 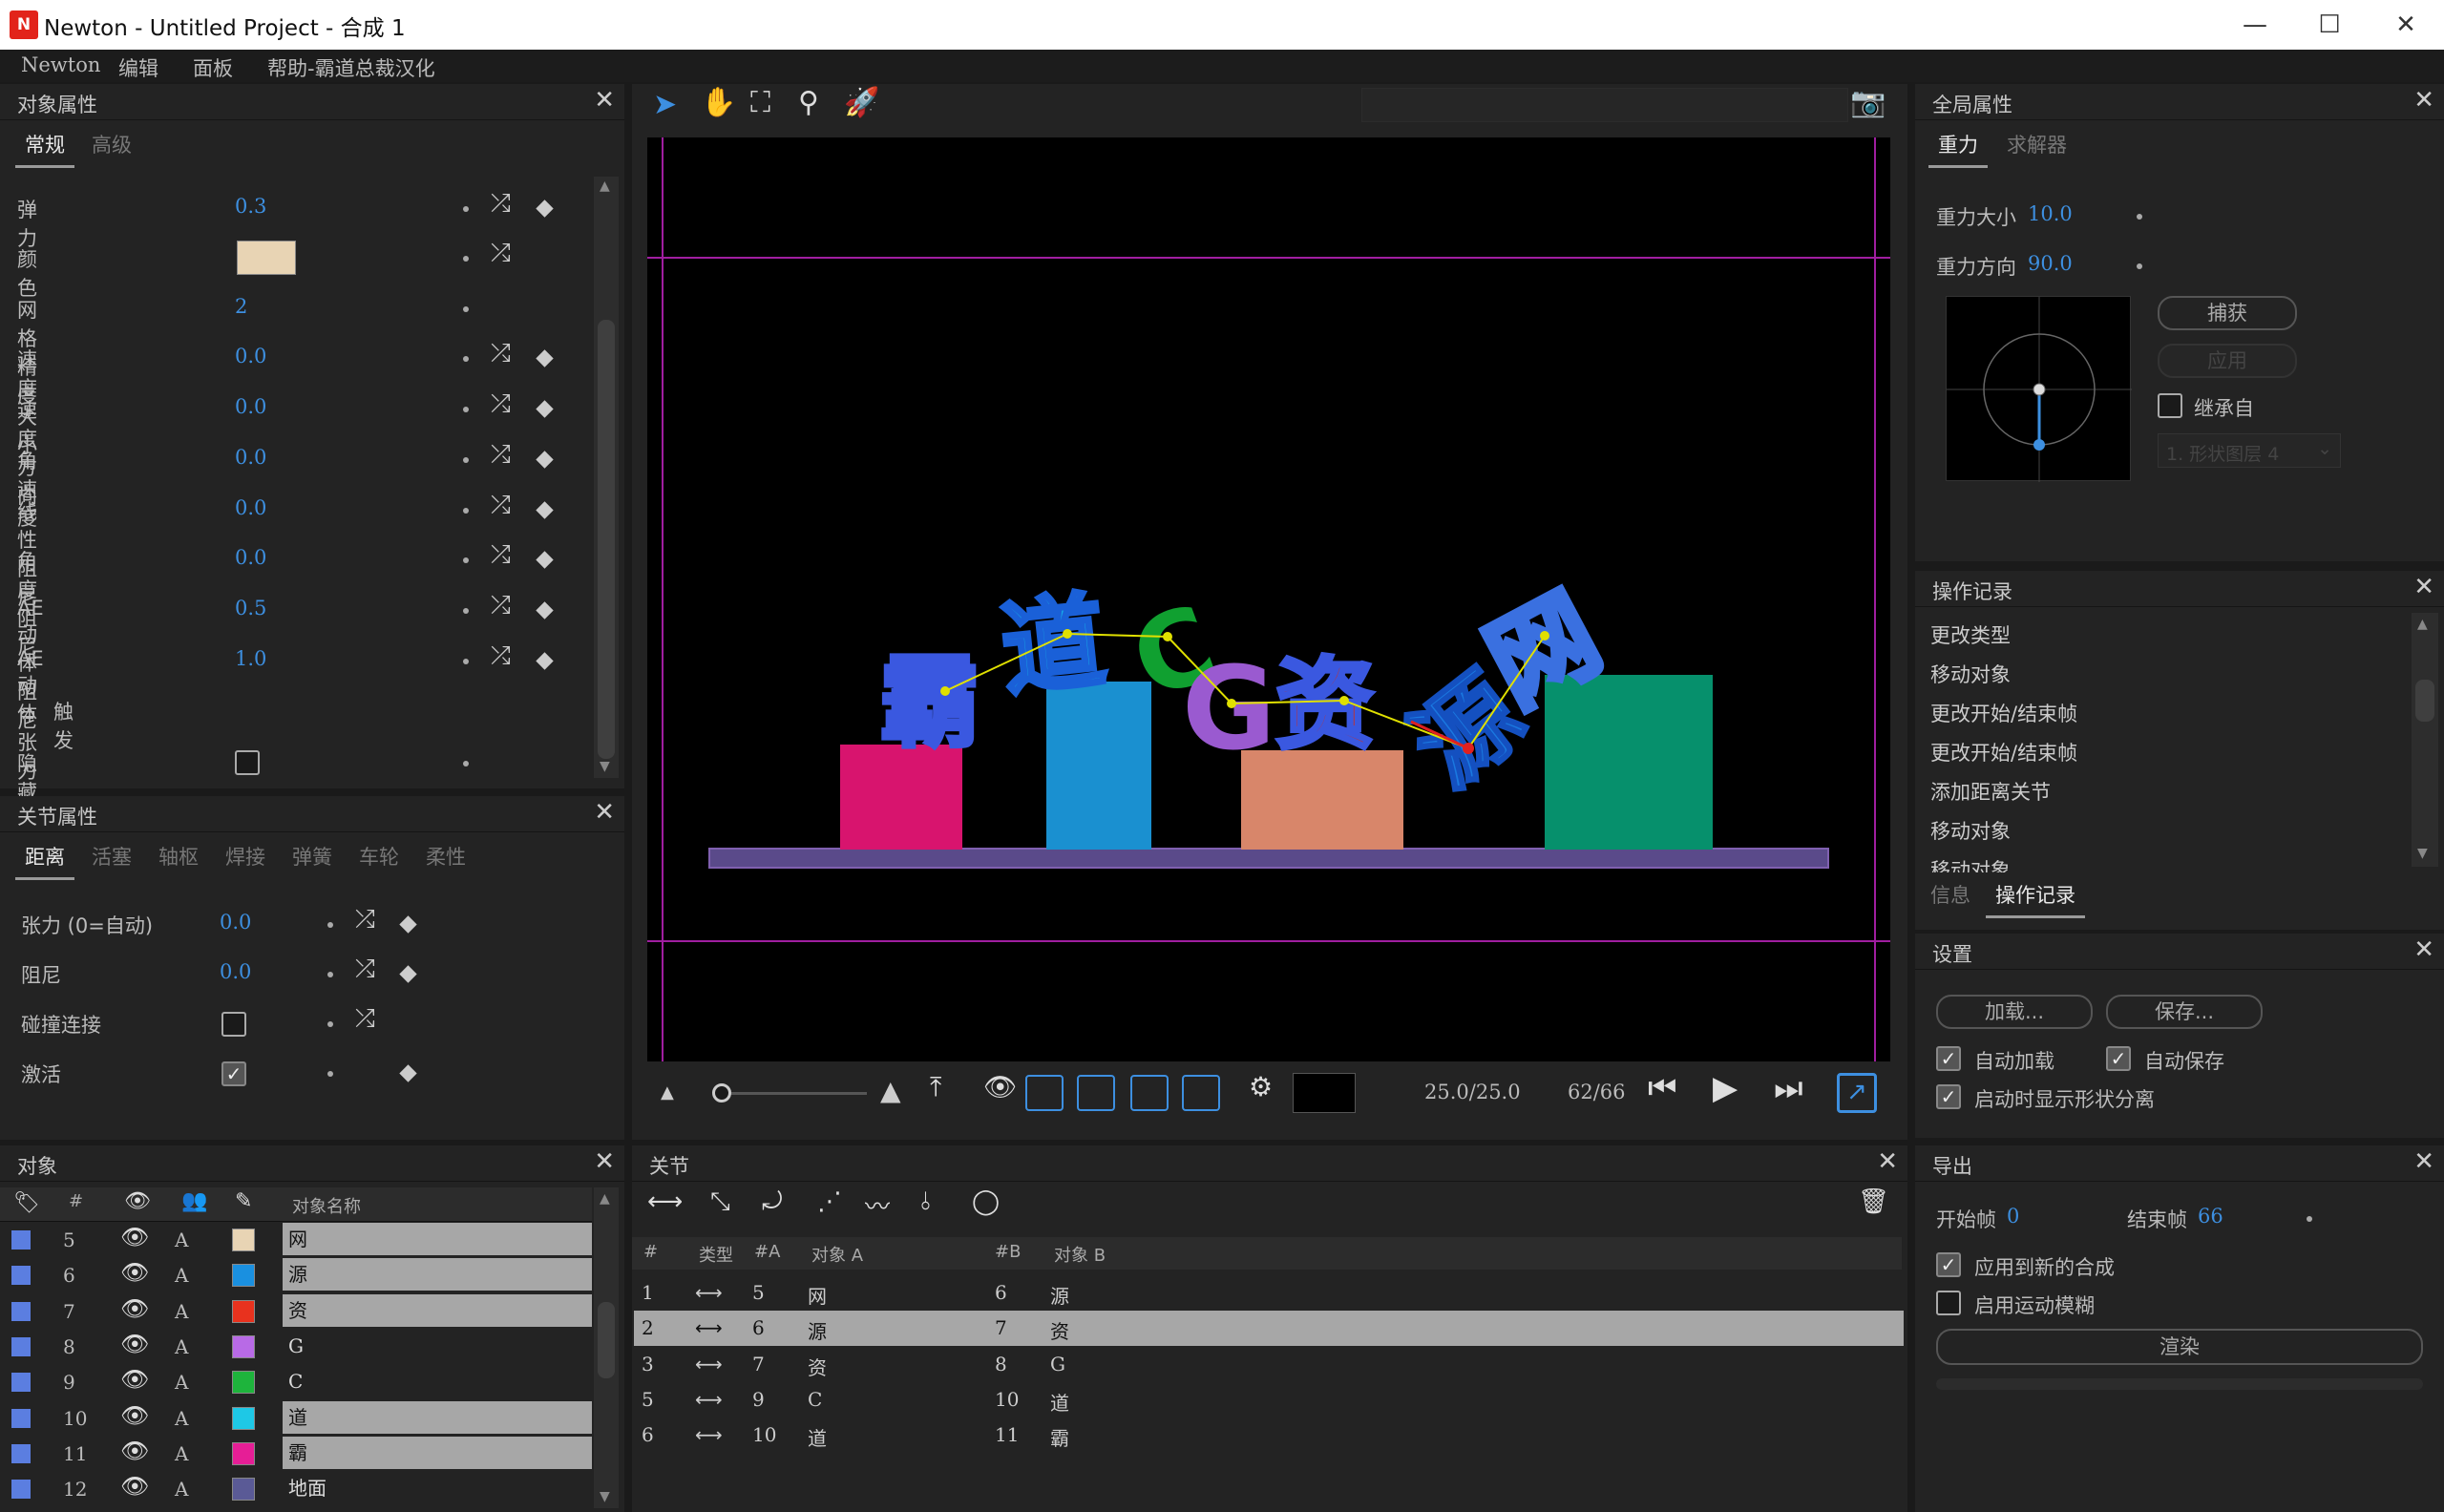 I want to click on history-item: 更改开始/结束帧, so click(x=2004, y=713).